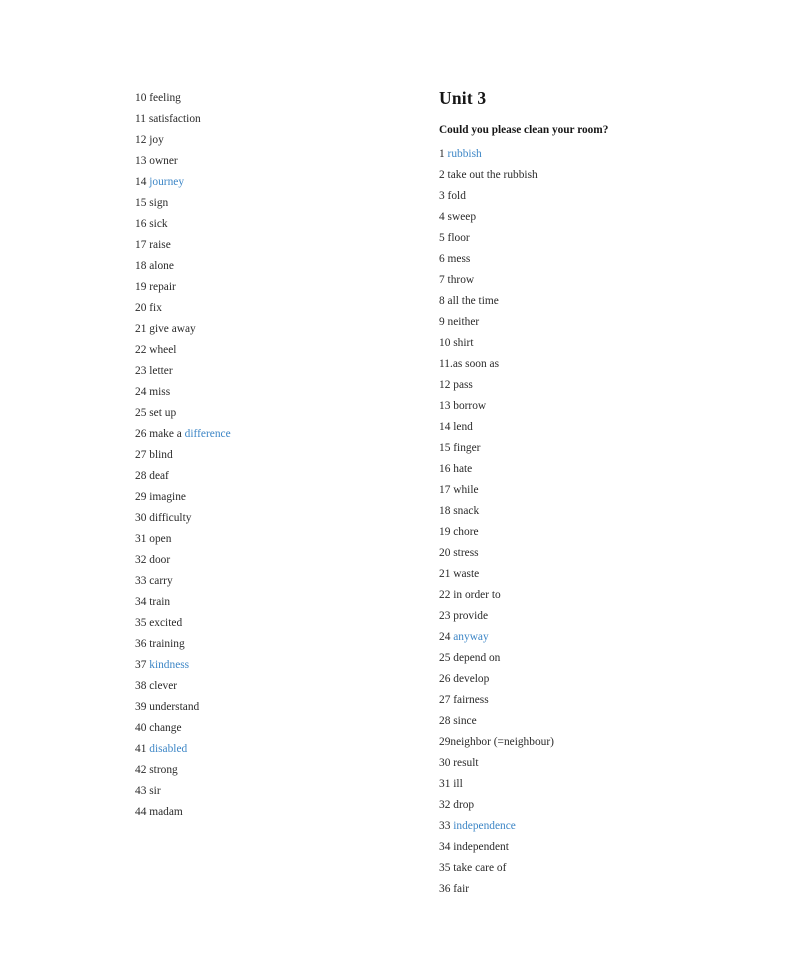 This screenshot has width=800, height=977. What do you see at coordinates (275, 518) in the screenshot?
I see `left-word-item: 30 difficulty` at bounding box center [275, 518].